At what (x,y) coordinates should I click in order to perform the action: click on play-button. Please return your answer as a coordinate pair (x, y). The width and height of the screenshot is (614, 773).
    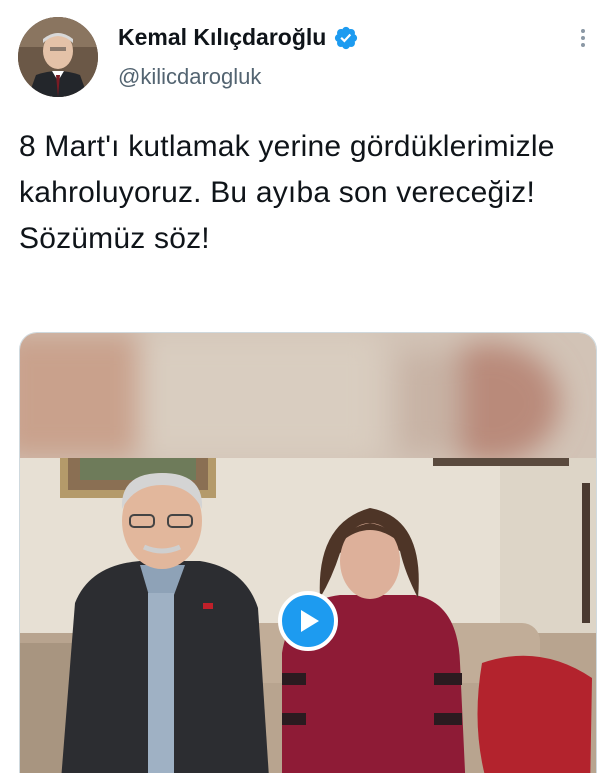
    Looking at the image, I should click on (308, 621).